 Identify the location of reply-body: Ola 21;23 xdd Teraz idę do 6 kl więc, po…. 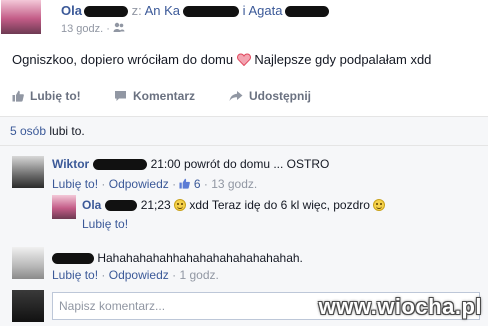
(234, 205).